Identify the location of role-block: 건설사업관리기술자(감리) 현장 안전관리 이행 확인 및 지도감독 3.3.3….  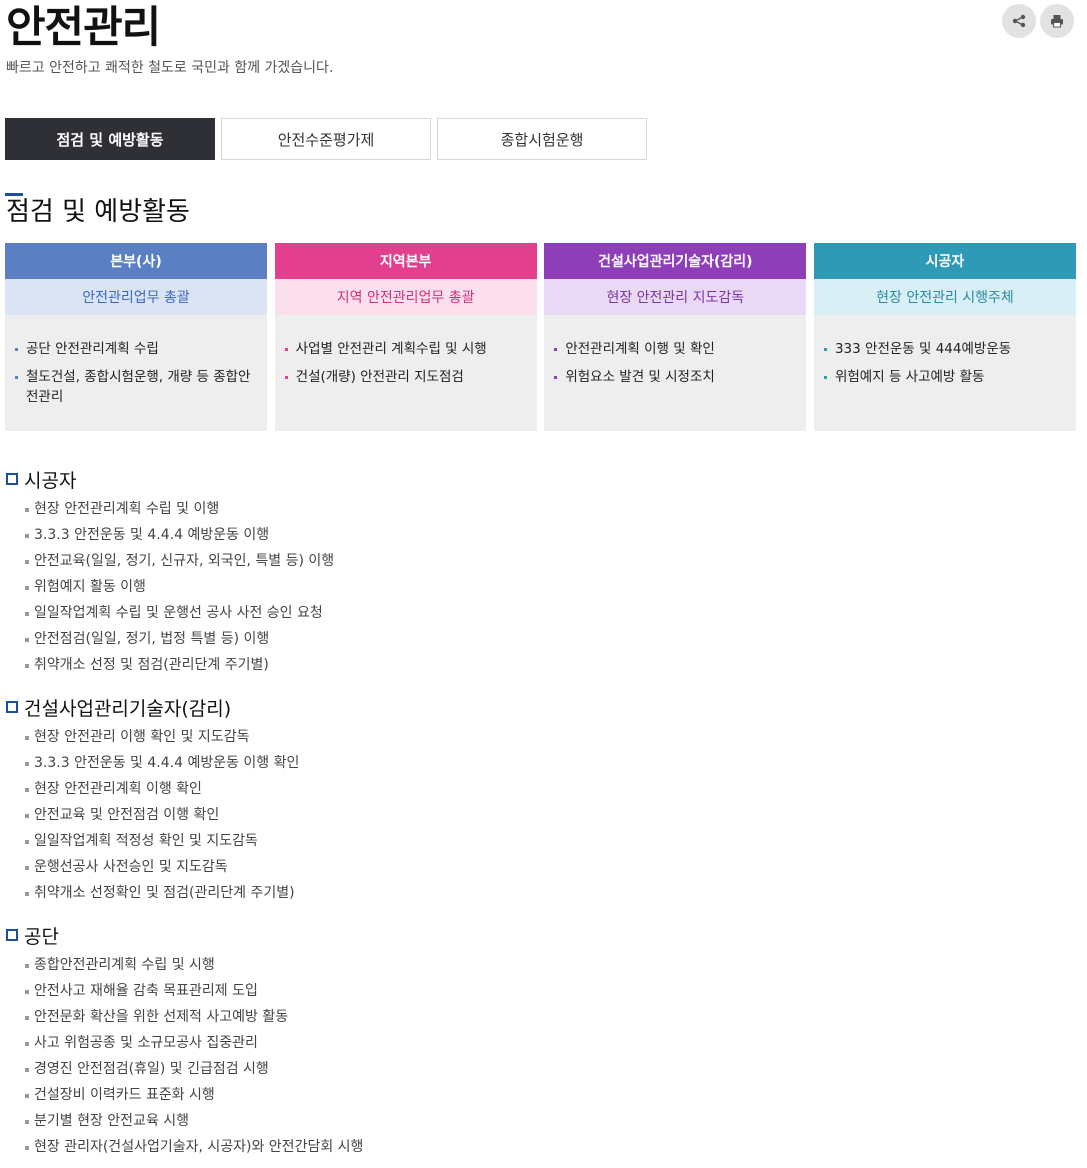
(152, 800).